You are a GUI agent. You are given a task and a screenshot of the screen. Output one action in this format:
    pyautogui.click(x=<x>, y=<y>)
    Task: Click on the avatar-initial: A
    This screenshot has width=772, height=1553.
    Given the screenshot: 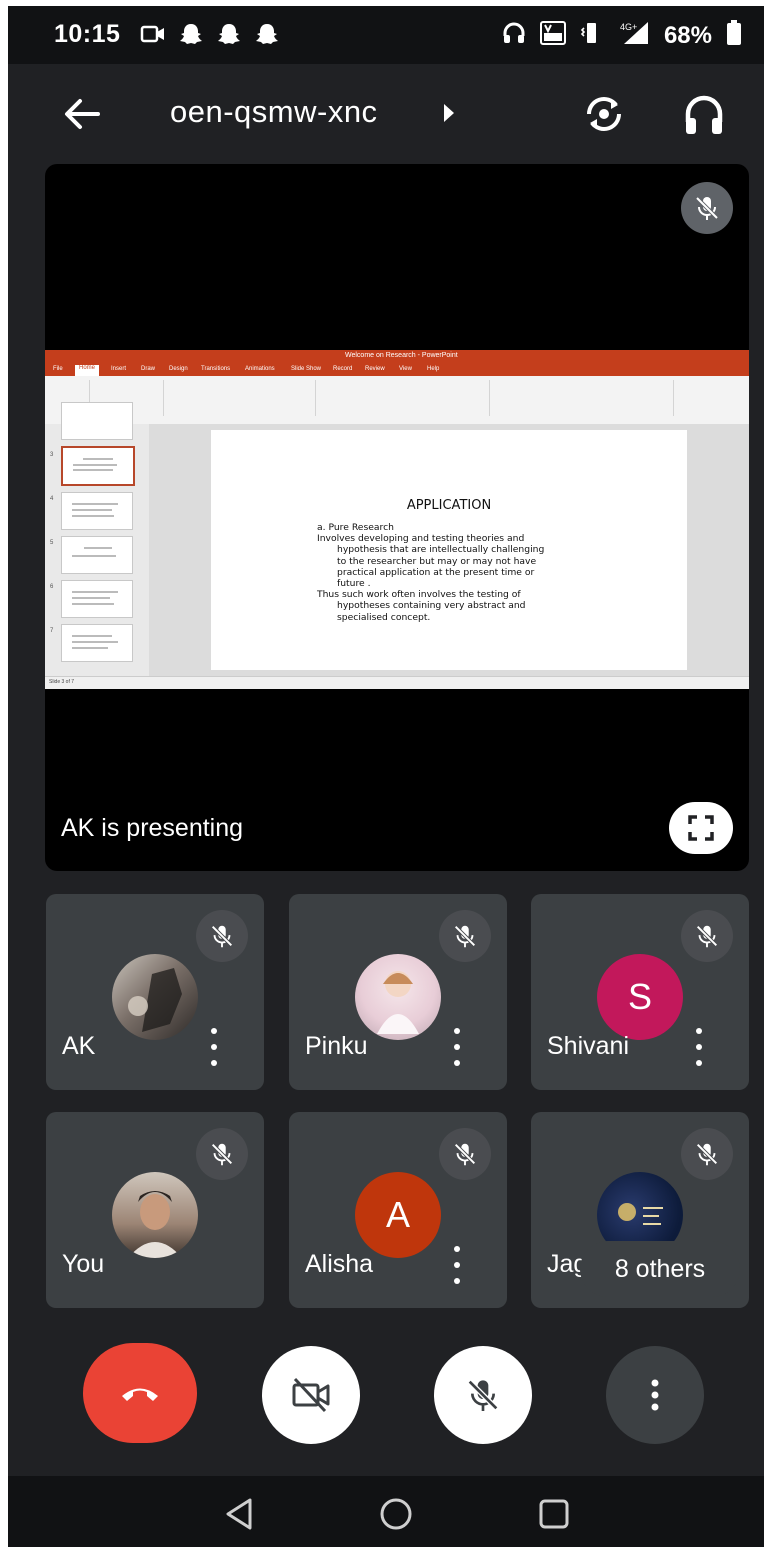 What is the action you would take?
    pyautogui.click(x=398, y=1215)
    